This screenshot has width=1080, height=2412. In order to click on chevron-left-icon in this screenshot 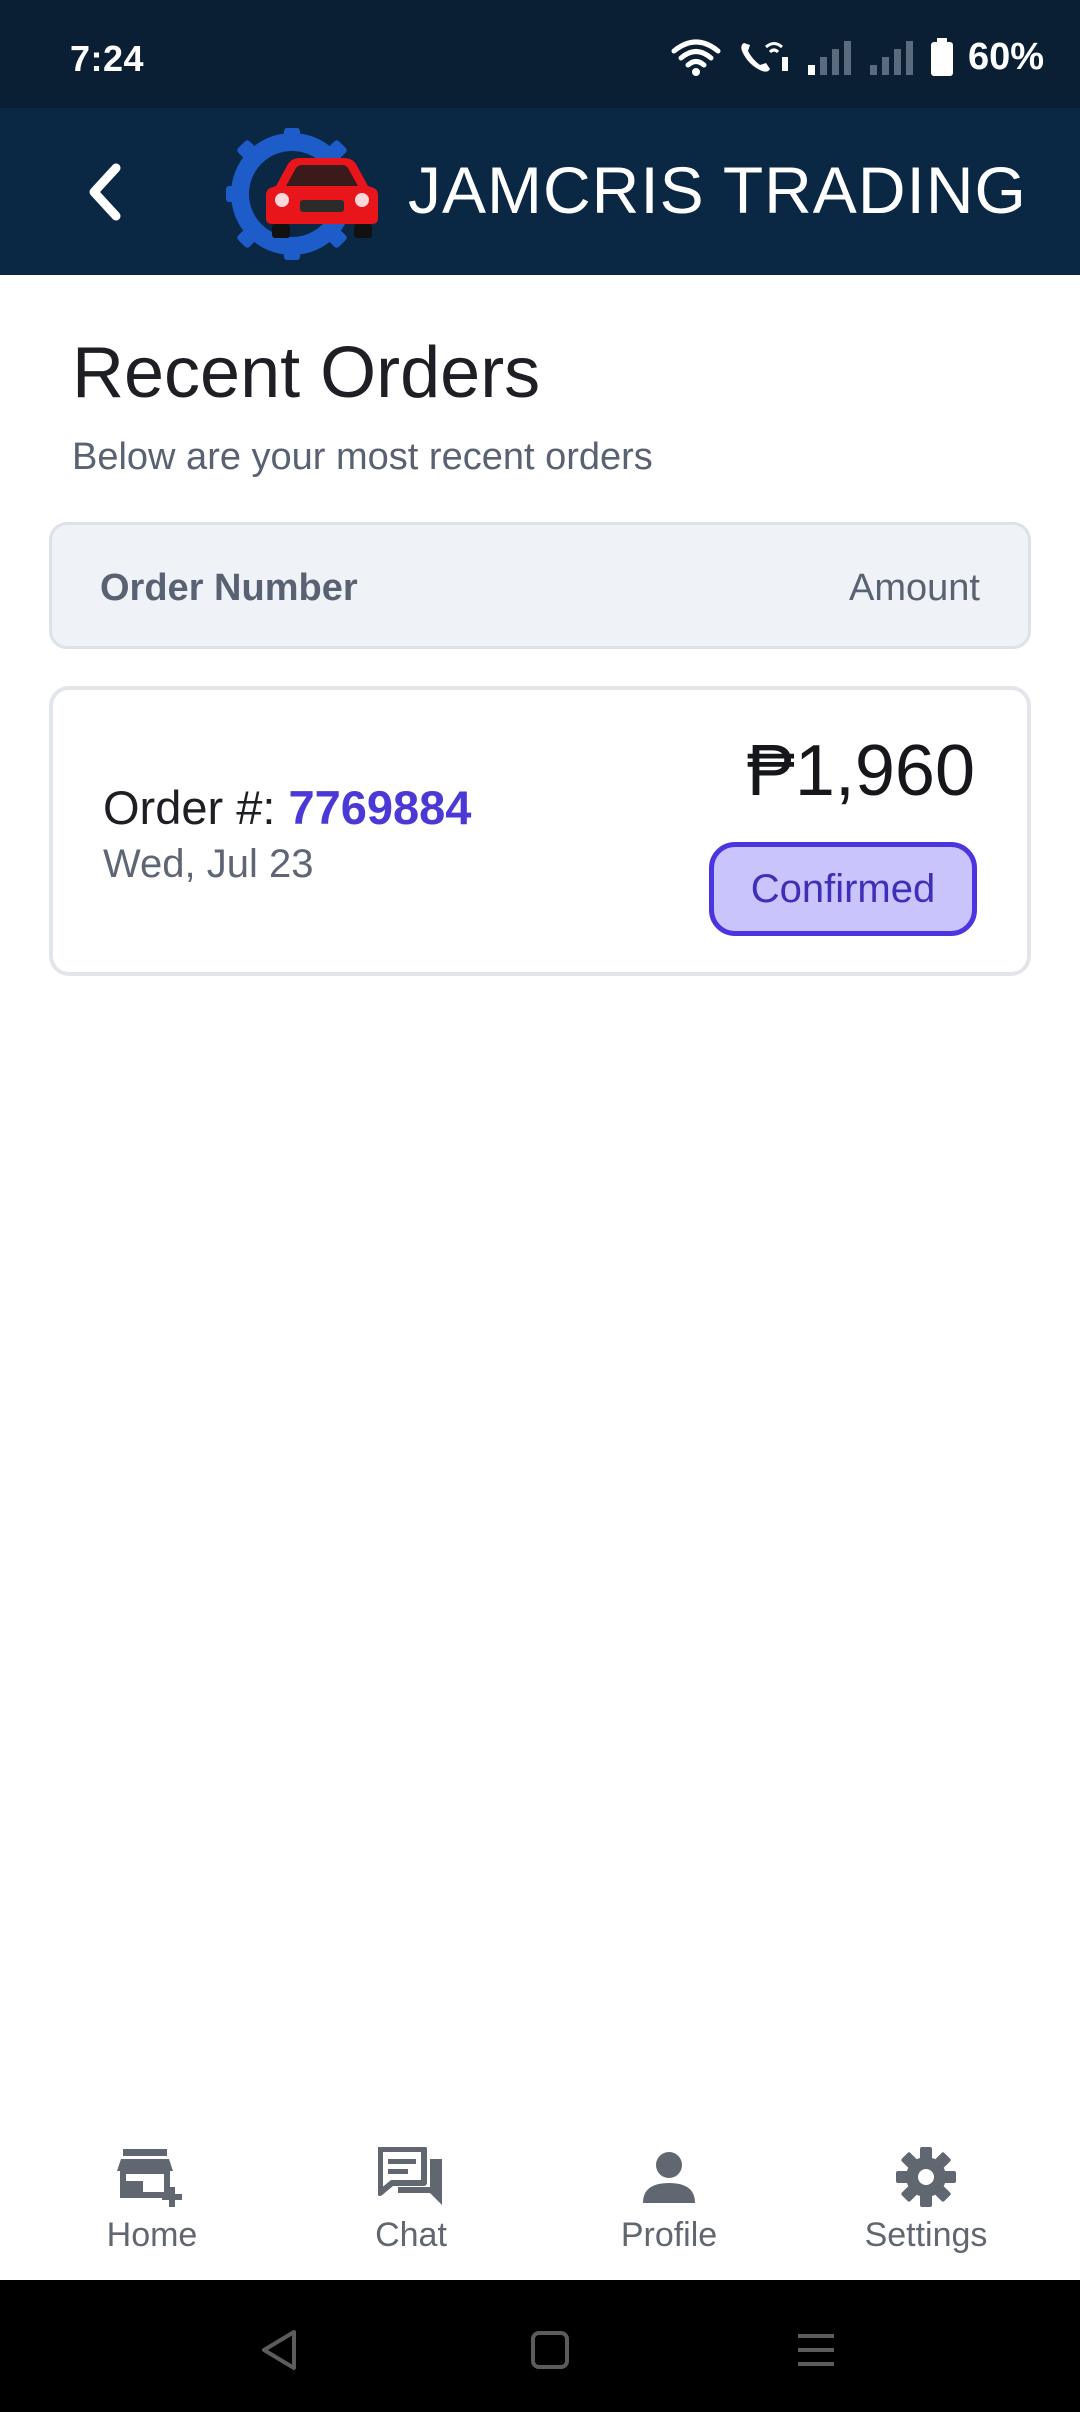, I will do `click(105, 192)`.